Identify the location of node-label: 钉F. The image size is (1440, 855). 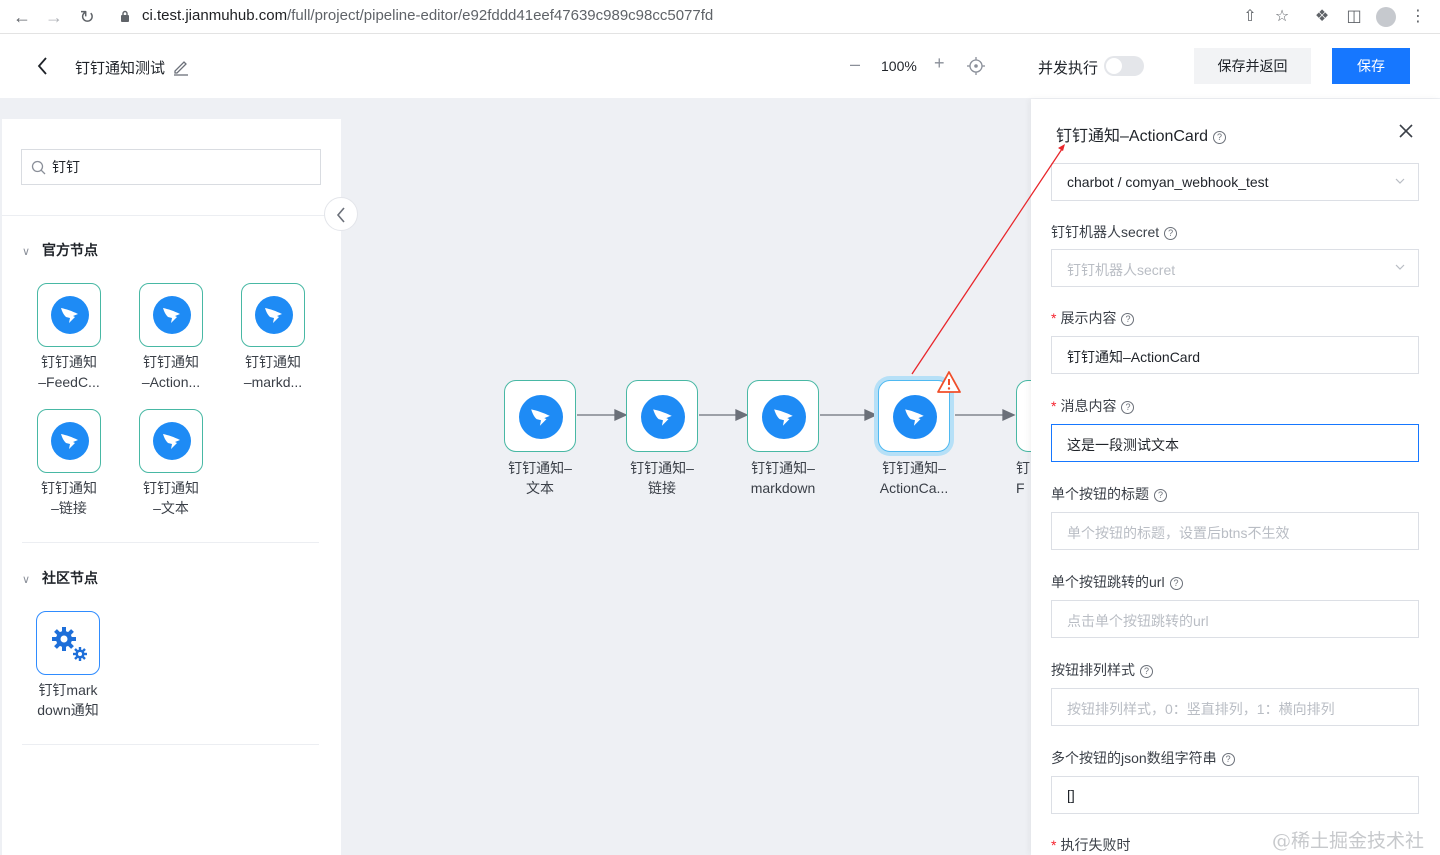
(1023, 478).